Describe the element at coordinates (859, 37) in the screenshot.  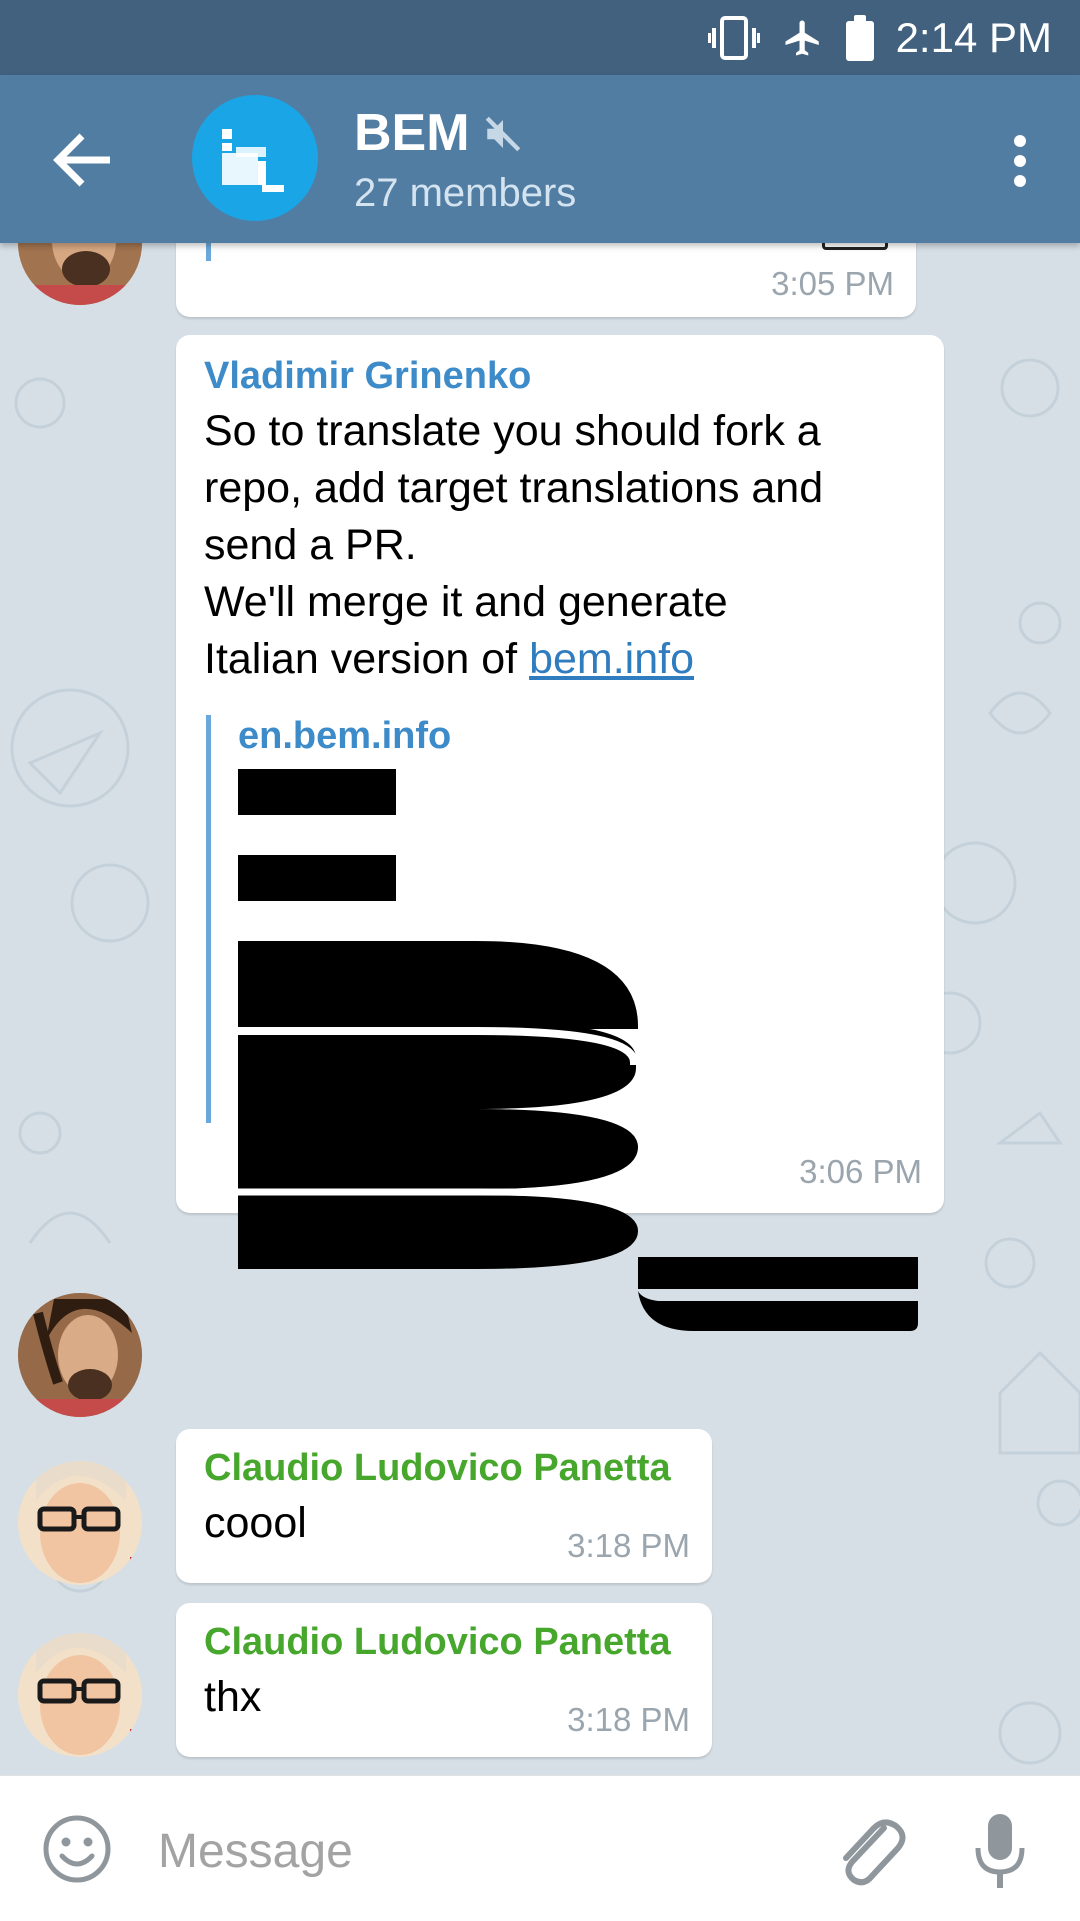
I see `battery-icon` at that location.